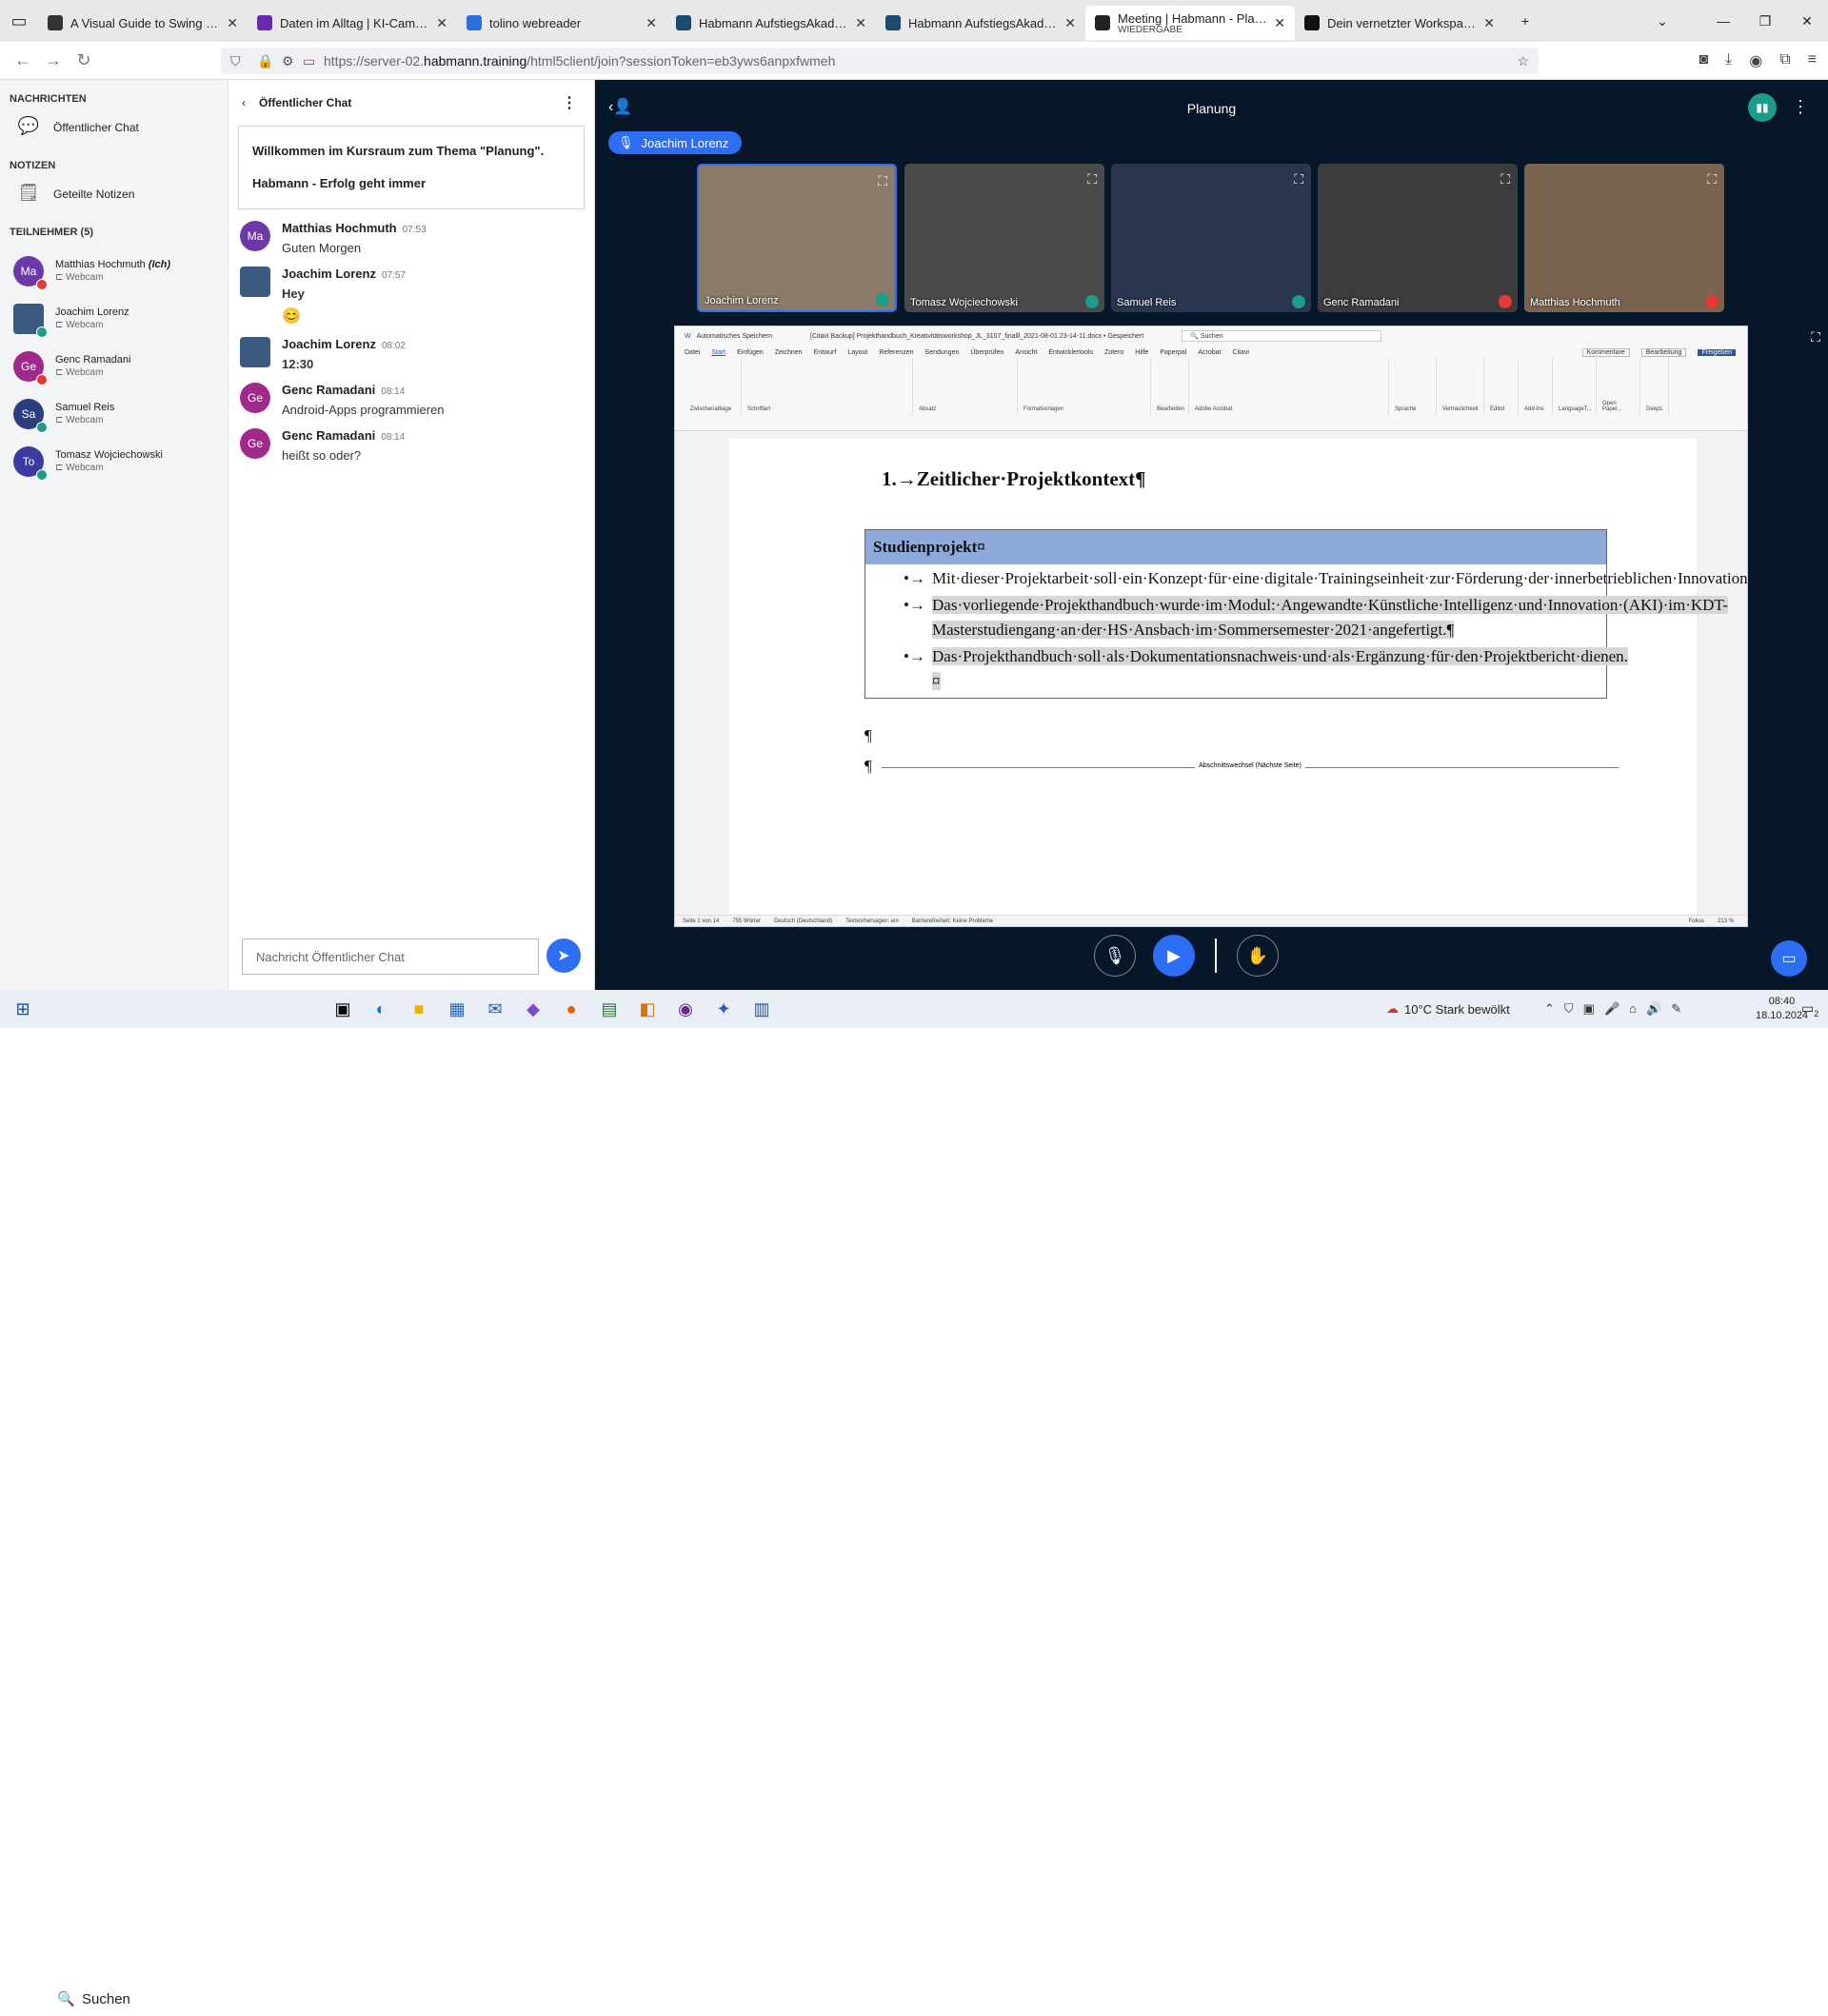 The image size is (1828, 2016). I want to click on menu-start: Start, so click(718, 353).